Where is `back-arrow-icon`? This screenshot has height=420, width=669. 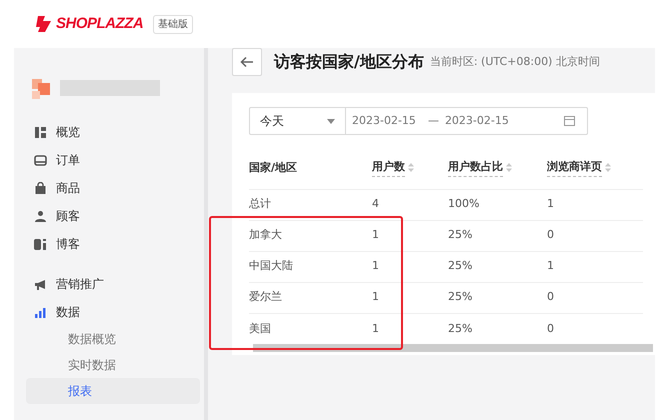
back-arrow-icon is located at coordinates (247, 62).